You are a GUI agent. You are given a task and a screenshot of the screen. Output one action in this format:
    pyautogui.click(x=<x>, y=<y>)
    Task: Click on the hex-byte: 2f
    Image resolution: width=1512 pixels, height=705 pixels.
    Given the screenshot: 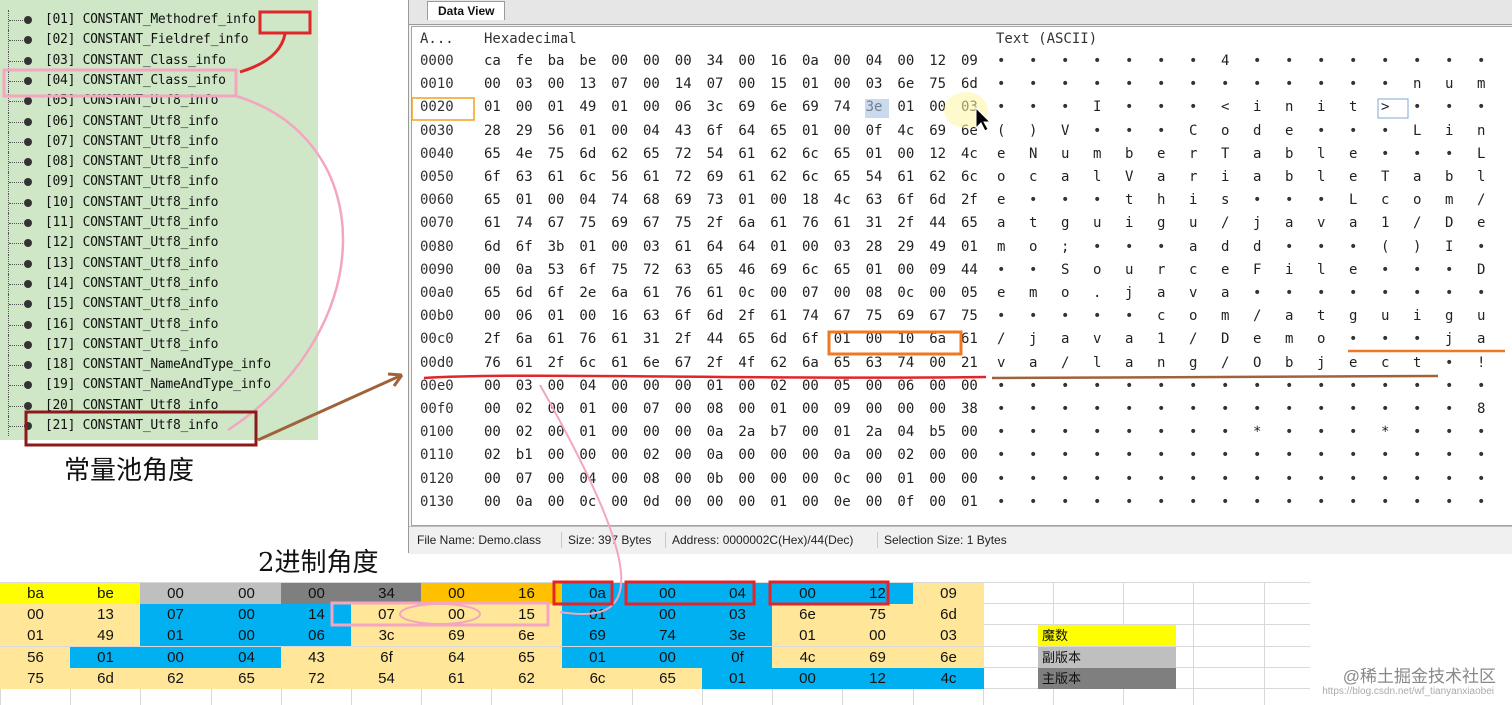 What is the action you would take?
    pyautogui.click(x=683, y=339)
    